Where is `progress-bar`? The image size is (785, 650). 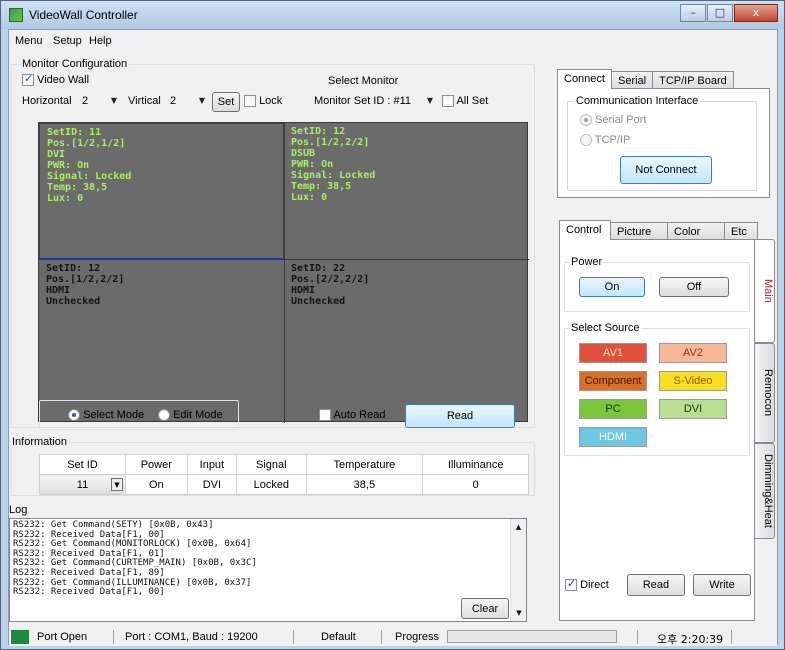
progress-bar is located at coordinates (532, 636).